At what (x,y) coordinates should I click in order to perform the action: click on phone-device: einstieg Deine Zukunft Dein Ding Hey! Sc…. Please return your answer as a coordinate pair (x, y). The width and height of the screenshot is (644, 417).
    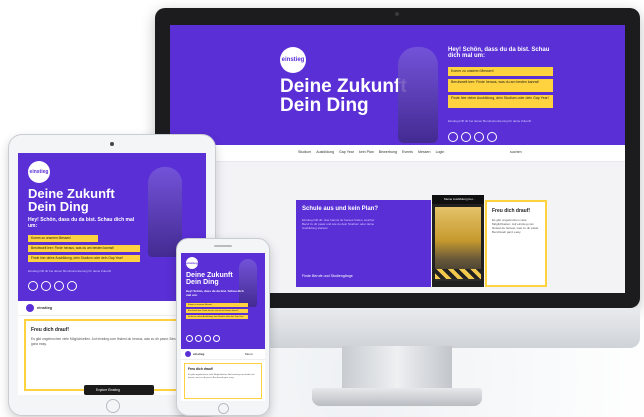
    Looking at the image, I should click on (223, 327).